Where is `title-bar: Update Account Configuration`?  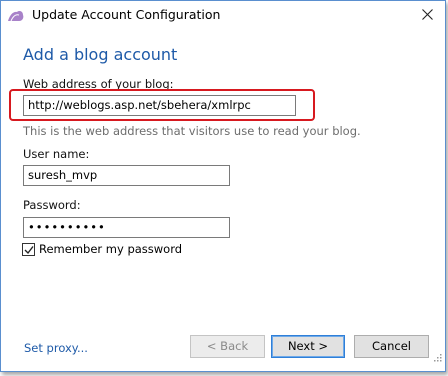 title-bar: Update Account Configuration is located at coordinates (223, 16).